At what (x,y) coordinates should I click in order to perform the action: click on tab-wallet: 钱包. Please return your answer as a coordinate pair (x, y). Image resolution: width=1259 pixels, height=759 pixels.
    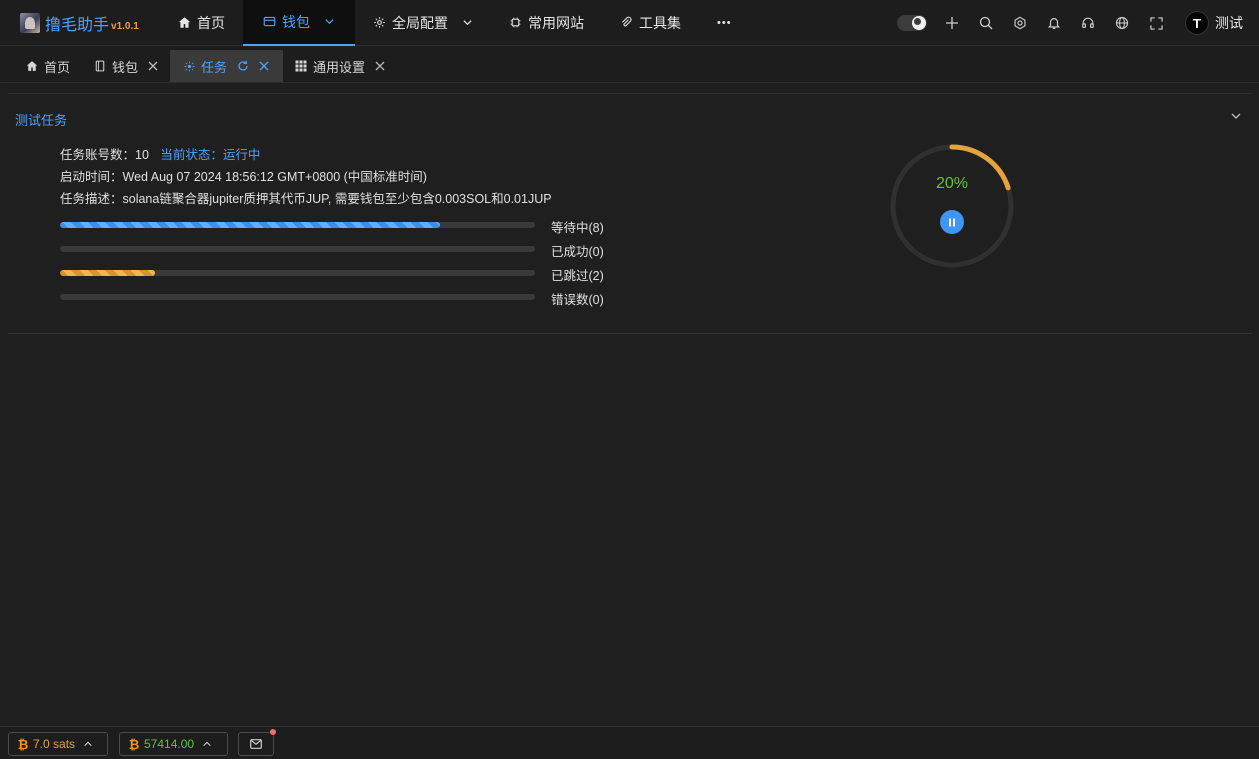
    Looking at the image, I should click on (126, 66).